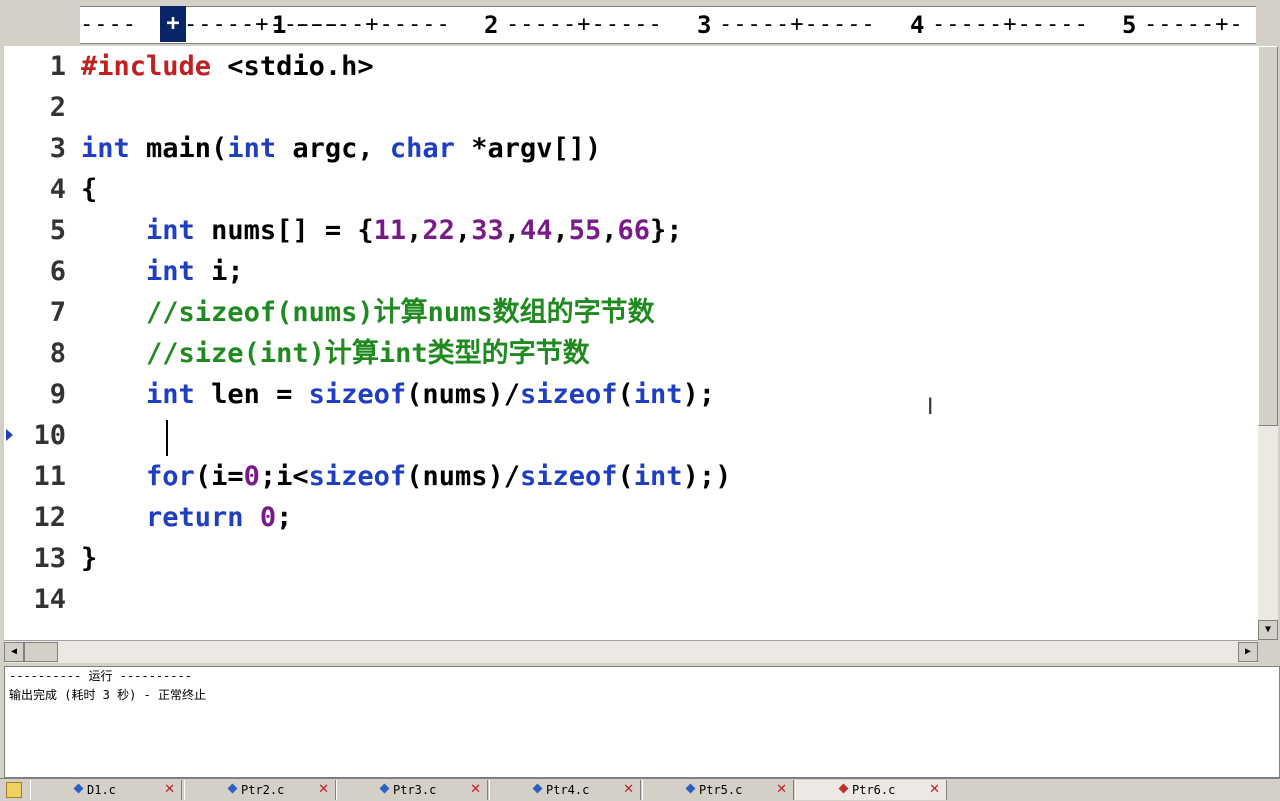 The image size is (1280, 801). Describe the element at coordinates (1269, 23) in the screenshot. I see `ruler-corner` at that location.